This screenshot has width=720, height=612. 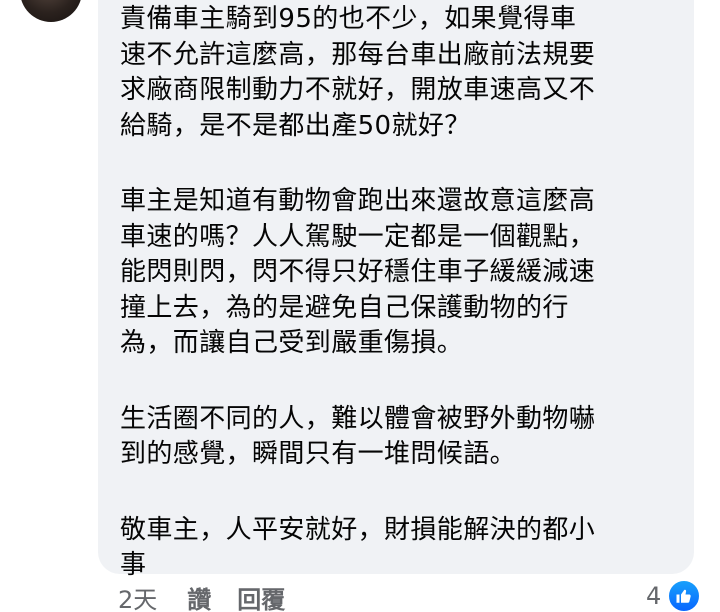 What do you see at coordinates (318, 454) in the screenshot?
I see `comment-line: 到的感覺，瞬間只有一堆問候語。` at bounding box center [318, 454].